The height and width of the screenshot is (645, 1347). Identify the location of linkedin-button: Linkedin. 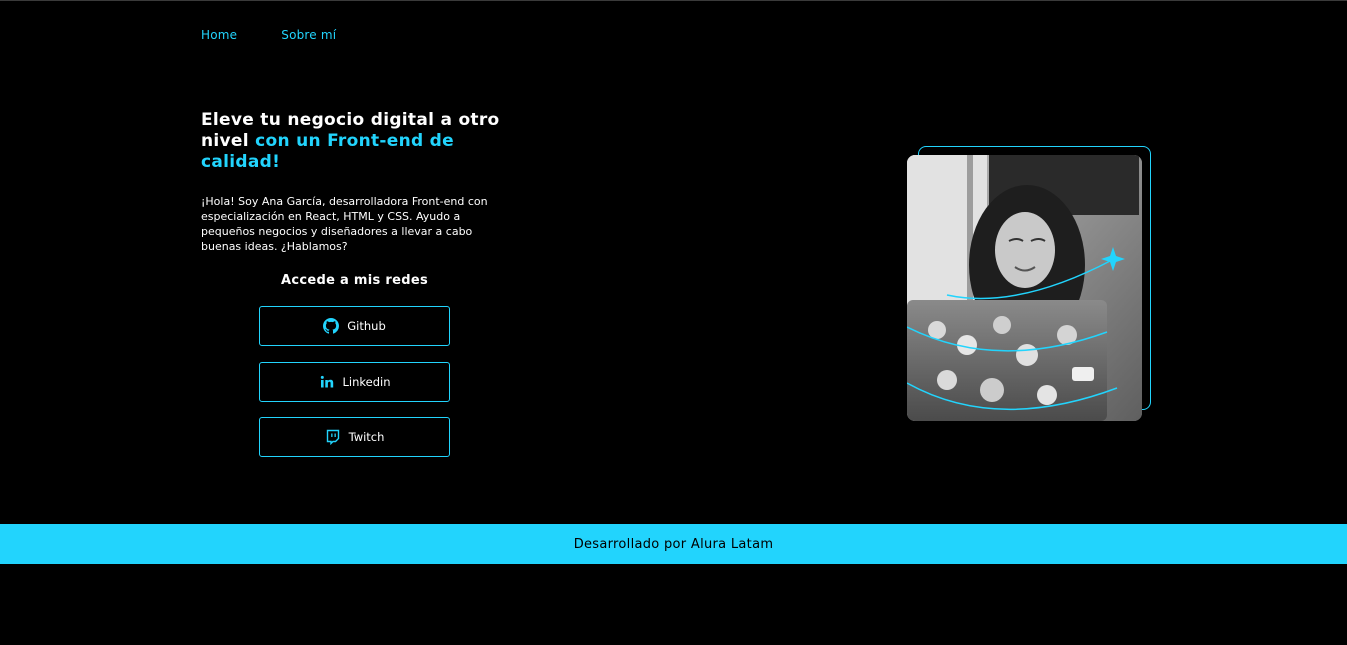
(354, 382).